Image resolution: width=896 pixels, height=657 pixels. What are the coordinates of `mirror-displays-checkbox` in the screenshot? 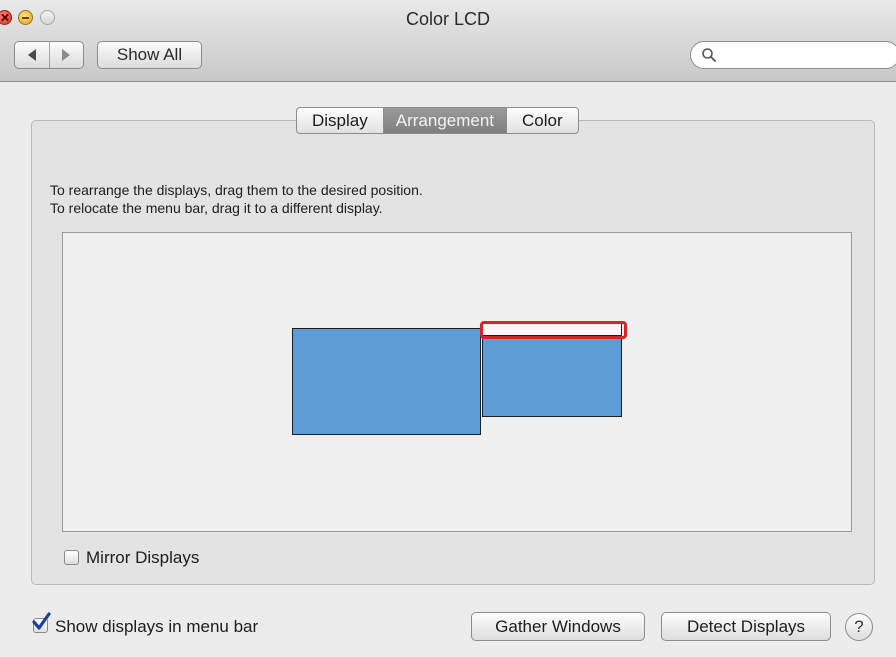 It's located at (71, 557).